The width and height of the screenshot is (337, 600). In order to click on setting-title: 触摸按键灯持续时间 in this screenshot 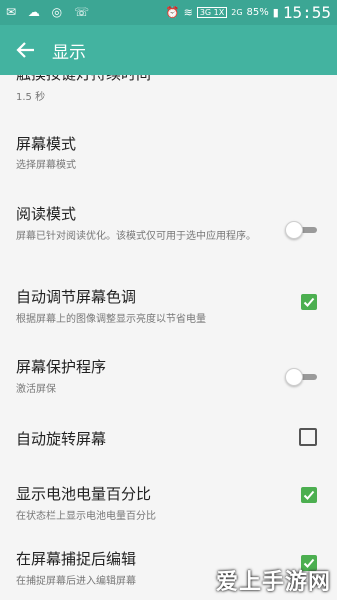, I will do `click(83, 79)`.